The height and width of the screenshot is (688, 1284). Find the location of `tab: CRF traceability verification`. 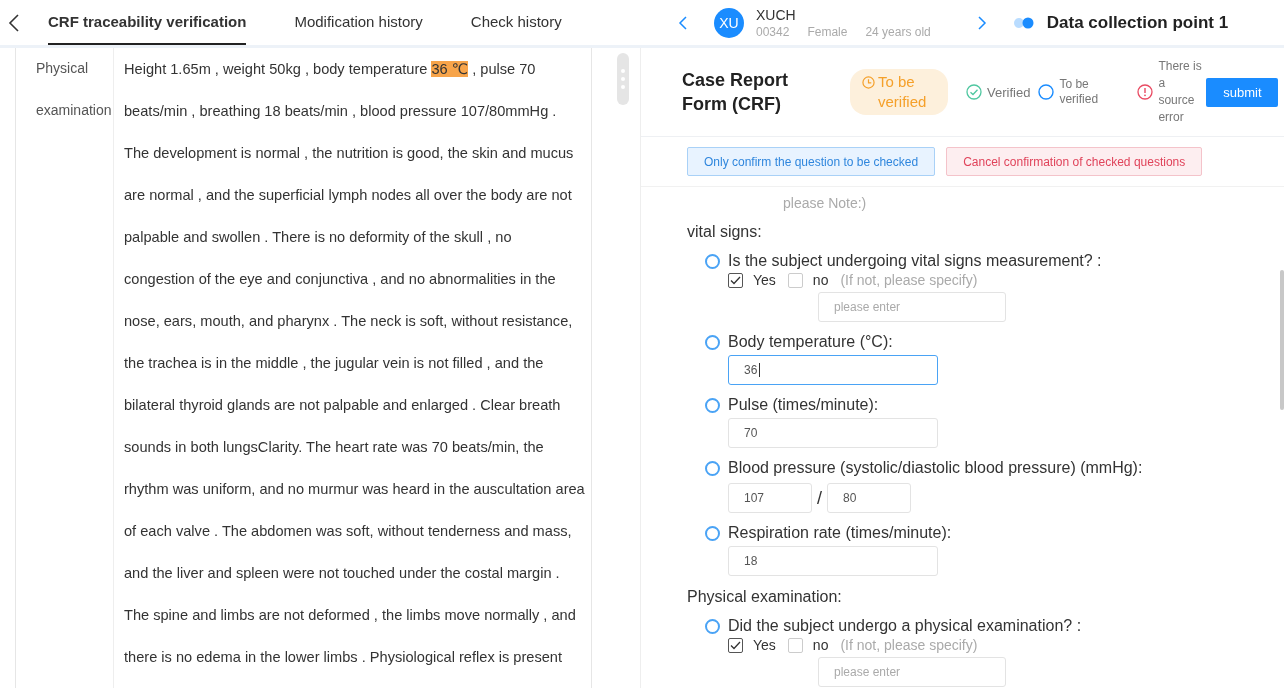

tab: CRF traceability verification is located at coordinates (147, 22).